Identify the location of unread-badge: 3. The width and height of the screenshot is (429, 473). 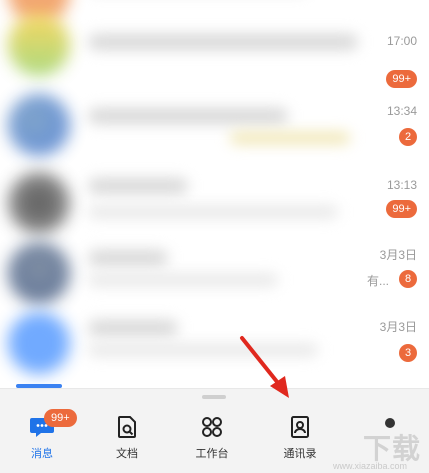
(408, 353).